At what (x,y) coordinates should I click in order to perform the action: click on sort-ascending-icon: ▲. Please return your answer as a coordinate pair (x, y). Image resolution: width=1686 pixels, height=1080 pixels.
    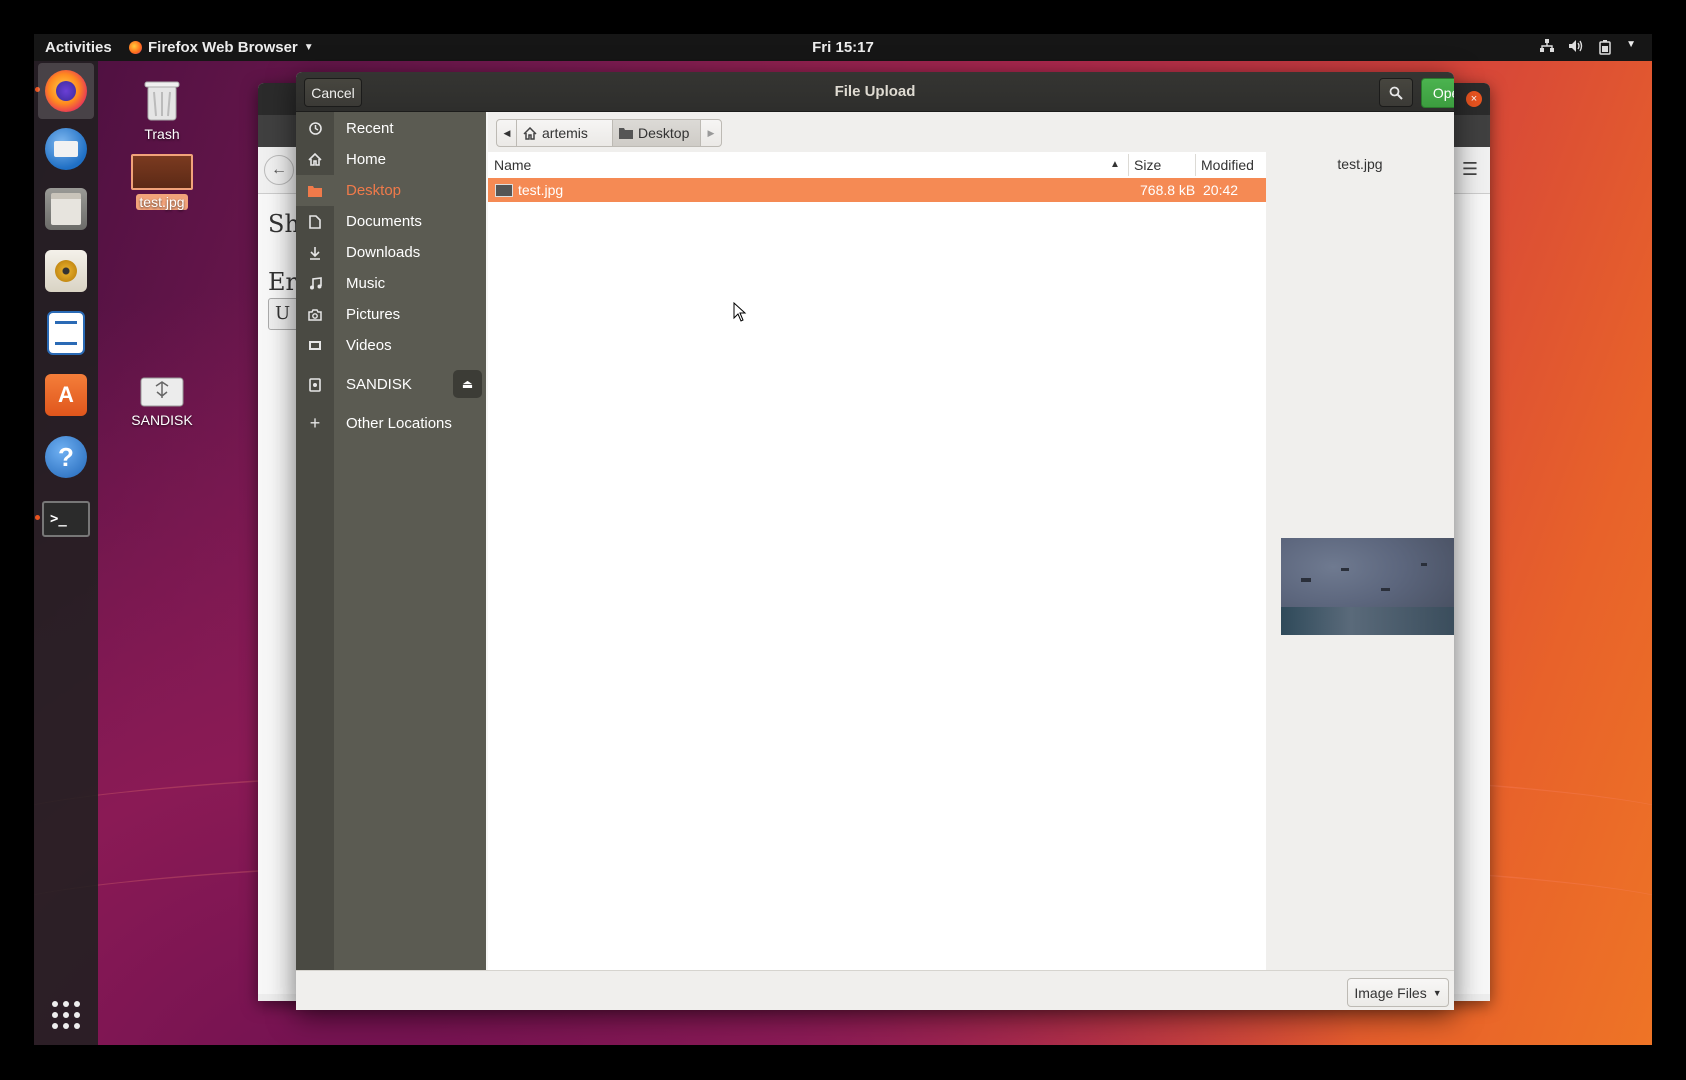
    Looking at the image, I should click on (1115, 164).